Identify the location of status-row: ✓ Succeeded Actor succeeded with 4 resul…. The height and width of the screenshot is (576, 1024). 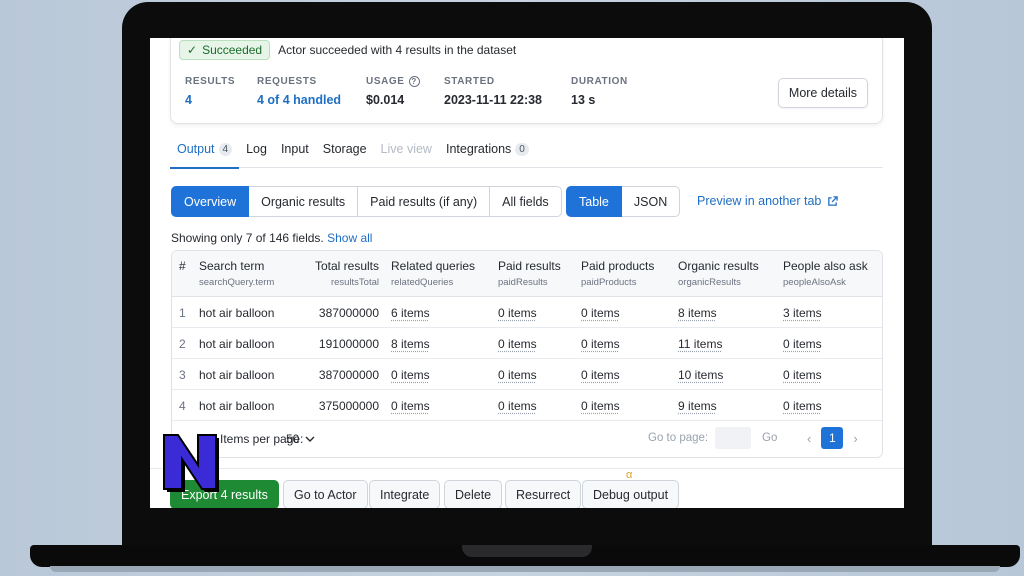
(347, 50).